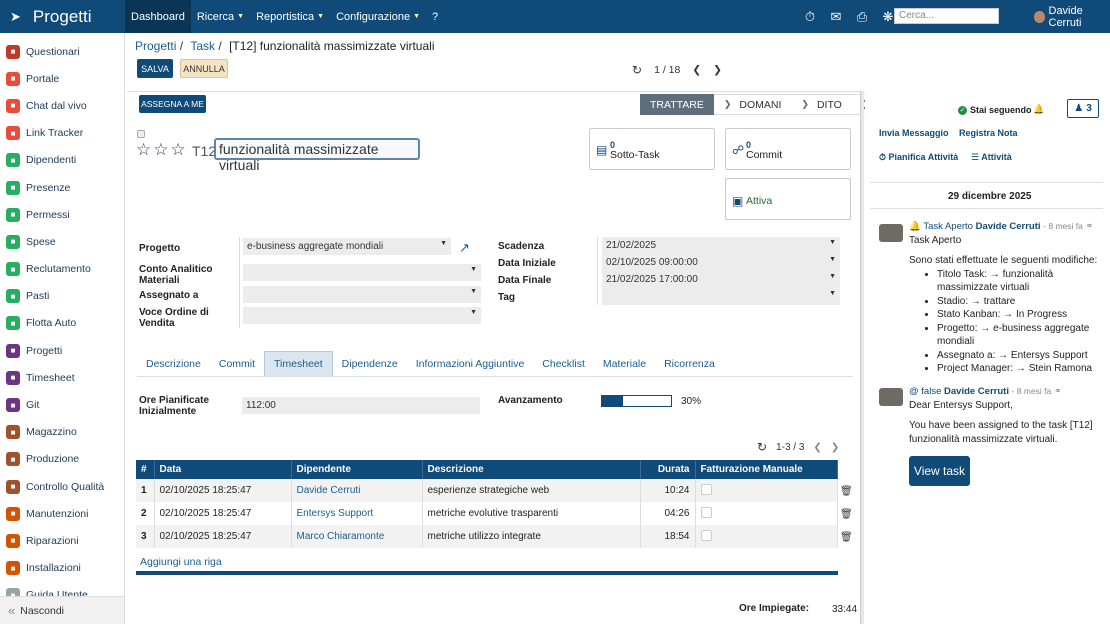 The image size is (1110, 624). I want to click on assign-to-me-button: ASSEGNA A ME, so click(172, 104).